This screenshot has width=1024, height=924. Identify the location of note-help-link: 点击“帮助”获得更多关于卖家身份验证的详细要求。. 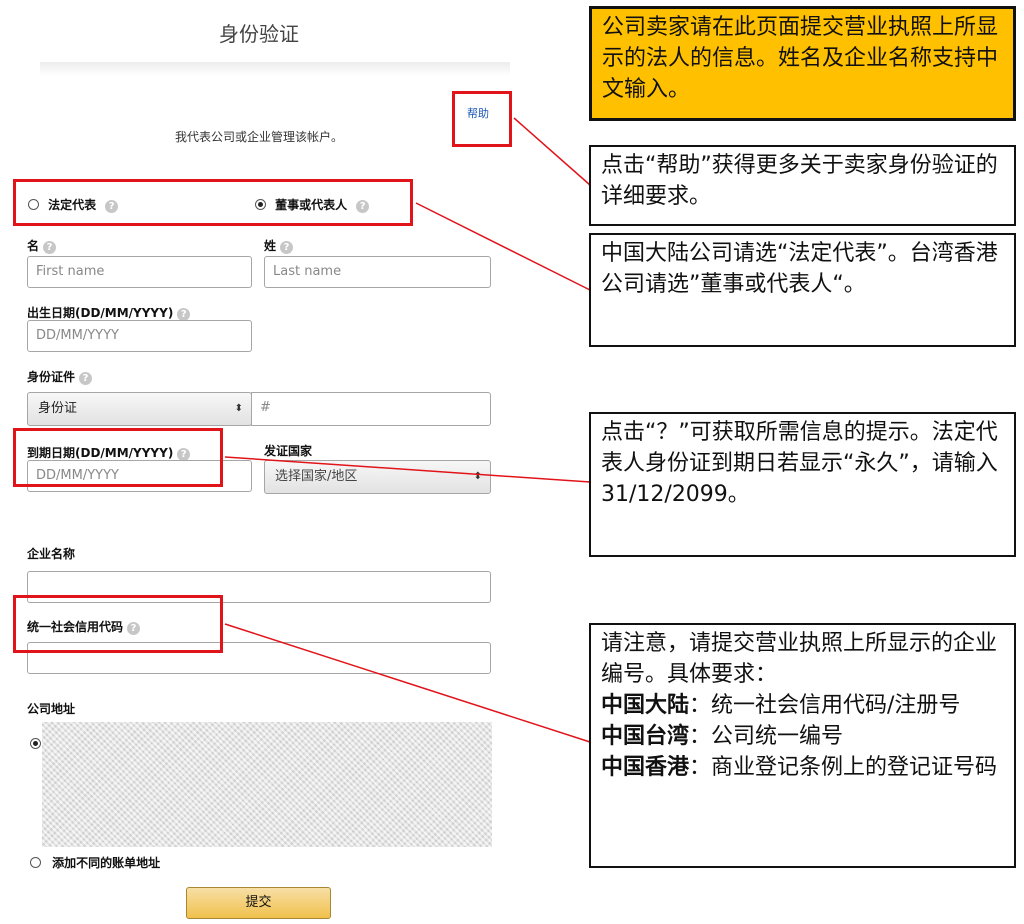
(802, 185).